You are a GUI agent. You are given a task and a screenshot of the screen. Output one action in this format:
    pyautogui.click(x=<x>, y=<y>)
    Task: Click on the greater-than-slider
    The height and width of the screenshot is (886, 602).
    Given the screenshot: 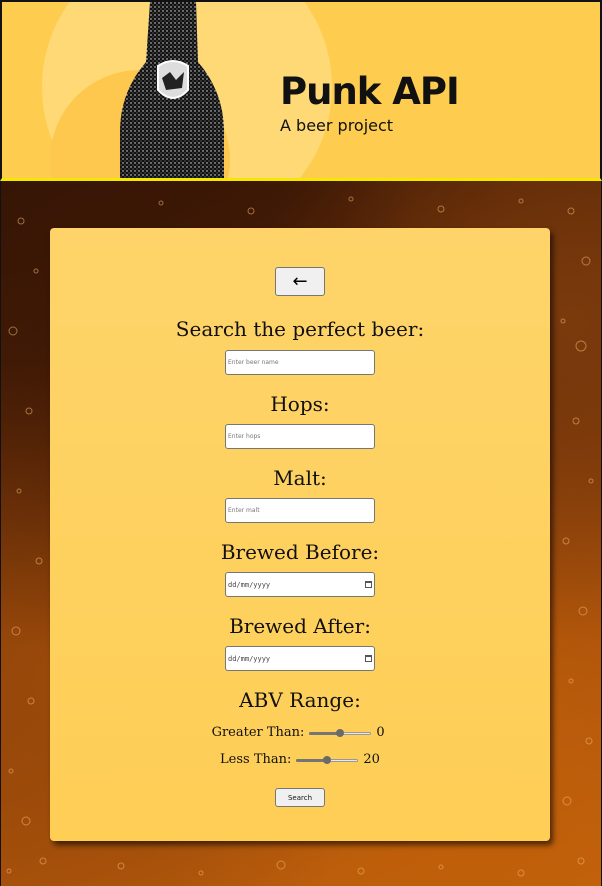 What is the action you would take?
    pyautogui.click(x=340, y=733)
    